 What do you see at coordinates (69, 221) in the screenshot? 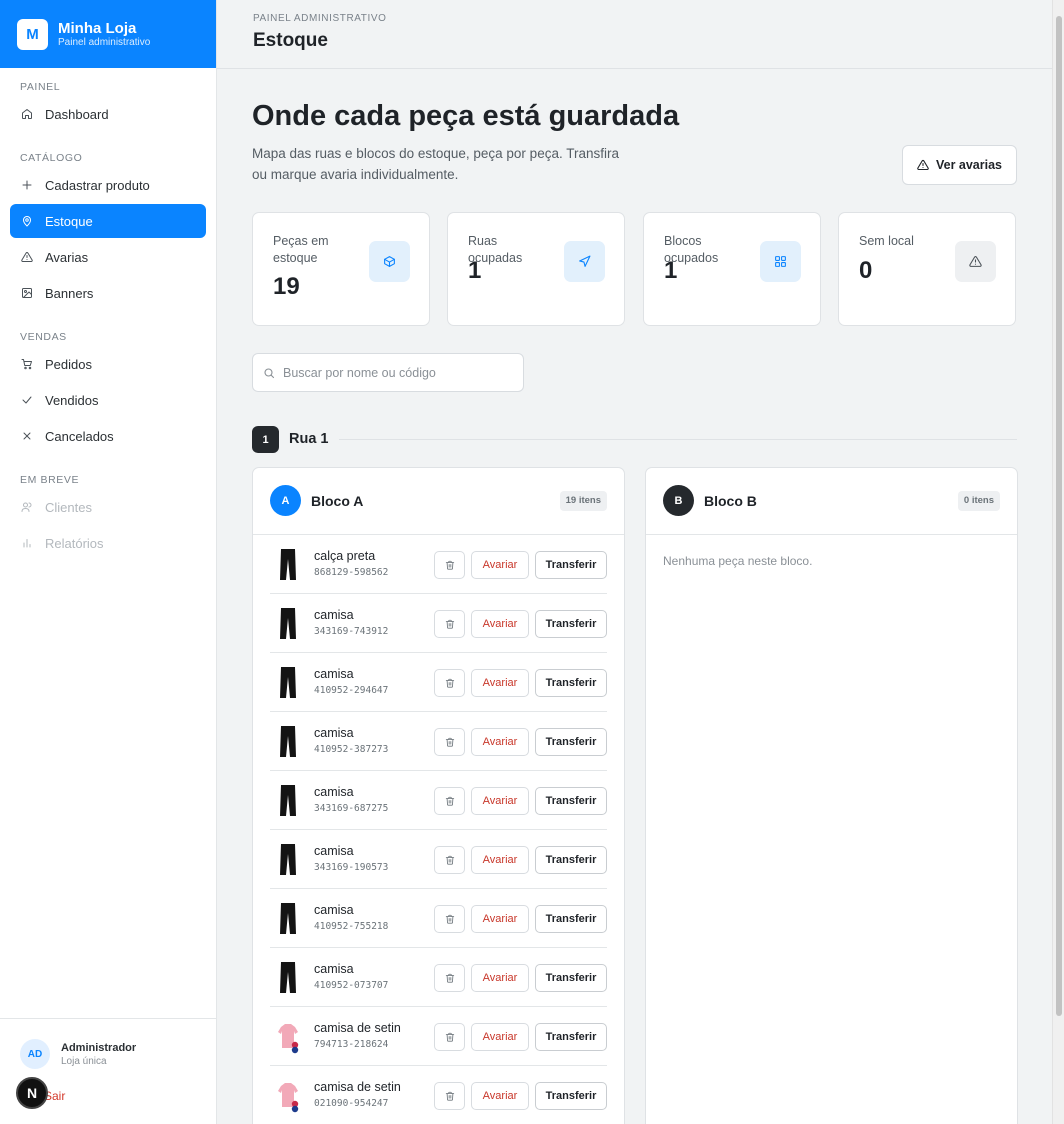
I see `sidebar-item-label: Estoque` at bounding box center [69, 221].